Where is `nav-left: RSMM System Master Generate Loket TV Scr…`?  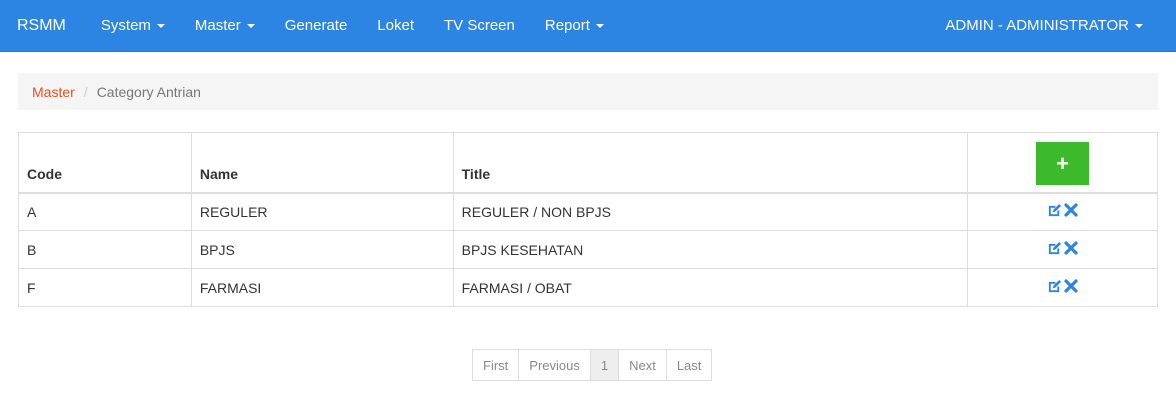 nav-left: RSMM System Master Generate Loket TV Scr… is located at coordinates (309, 25).